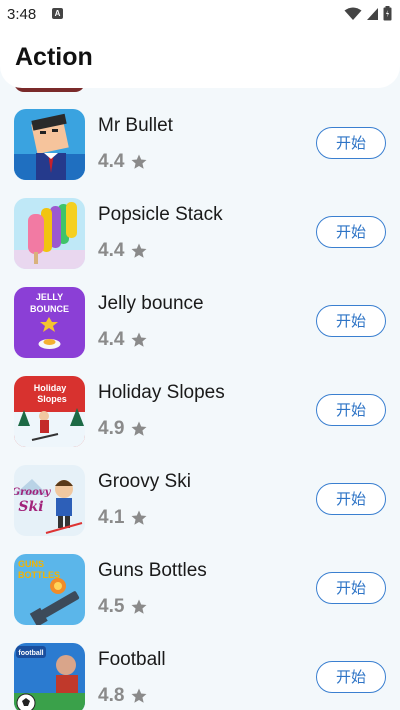 The height and width of the screenshot is (710, 400). Describe the element at coordinates (49, 589) in the screenshot. I see `guns-bottles-icon: GUNS BOTTLES` at that location.